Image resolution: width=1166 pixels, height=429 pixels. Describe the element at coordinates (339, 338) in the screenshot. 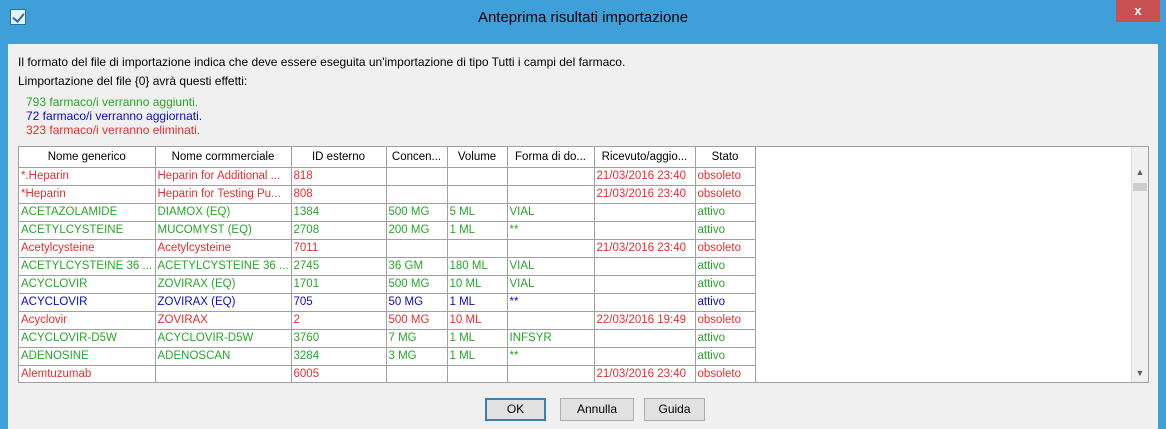

I see `external-id-cell: 3760` at that location.